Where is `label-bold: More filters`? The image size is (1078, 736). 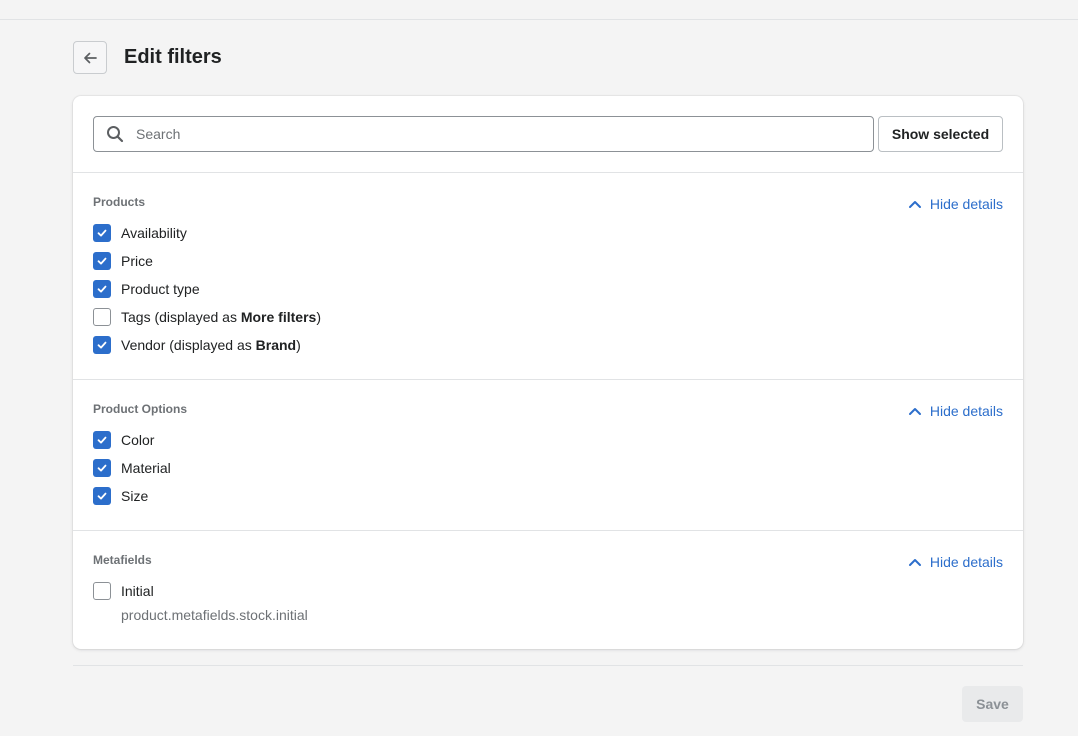
label-bold: More filters is located at coordinates (278, 317).